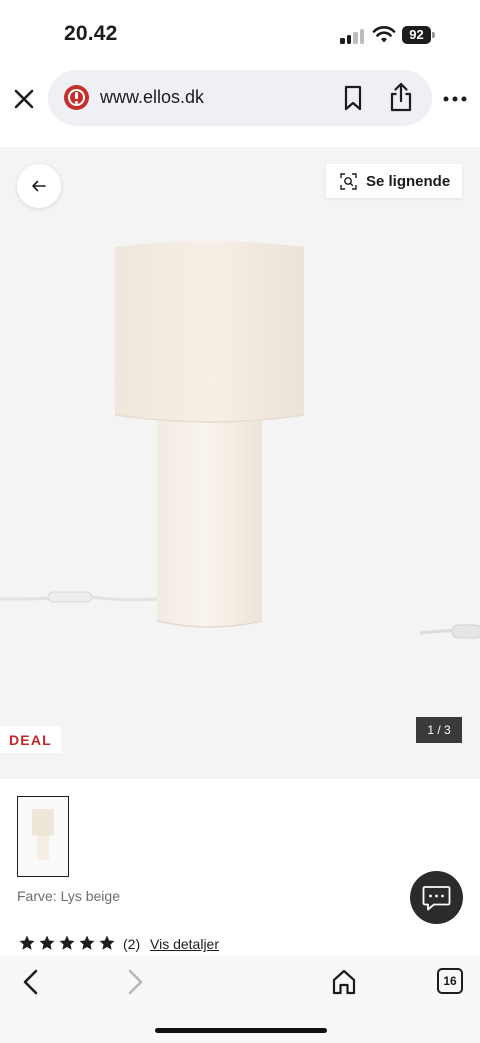 The width and height of the screenshot is (480, 1043). Describe the element at coordinates (353, 36) in the screenshot. I see `cellular-signal-icon` at that location.